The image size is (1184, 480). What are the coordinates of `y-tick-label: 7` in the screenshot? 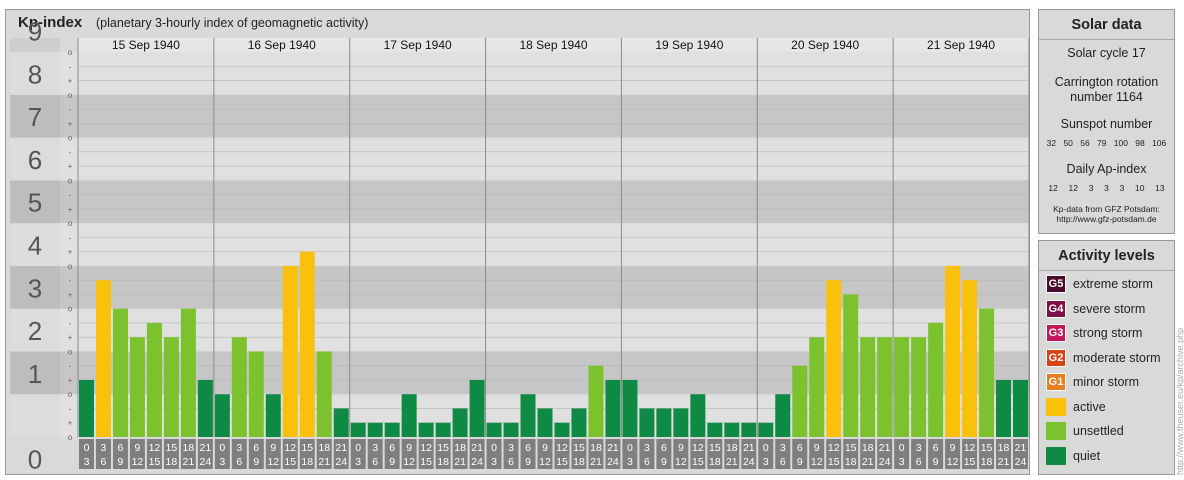 It's located at (35, 117).